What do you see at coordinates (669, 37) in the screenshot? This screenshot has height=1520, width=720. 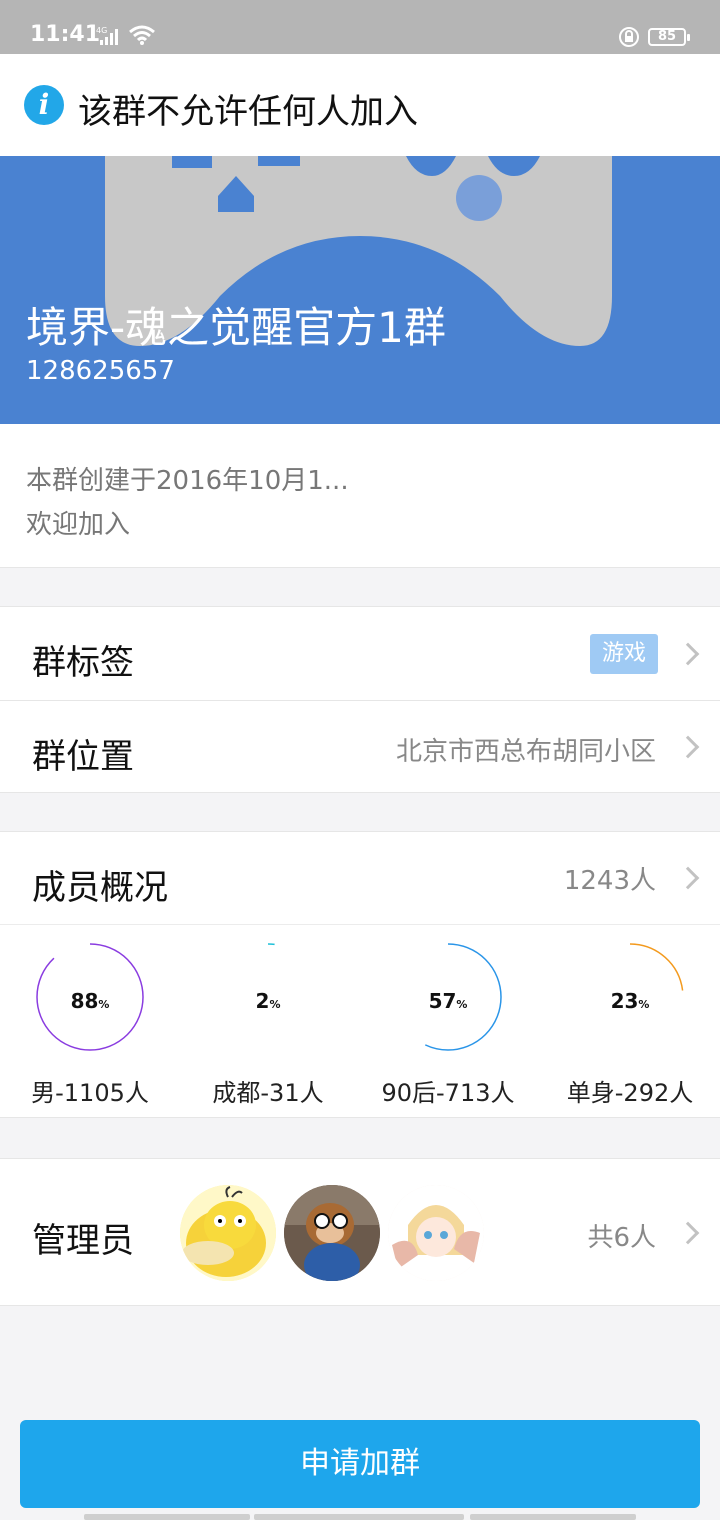 I see `battery-indicator: 85` at bounding box center [669, 37].